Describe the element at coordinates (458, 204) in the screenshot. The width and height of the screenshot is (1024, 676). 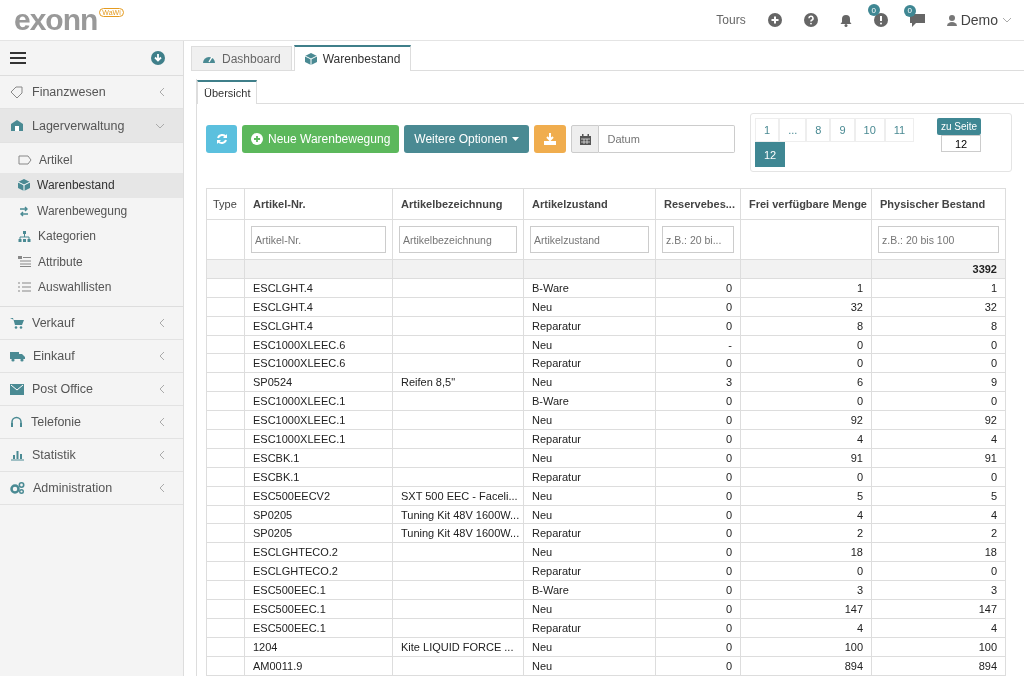
I see `column-header: Artikelbezeichnung` at that location.